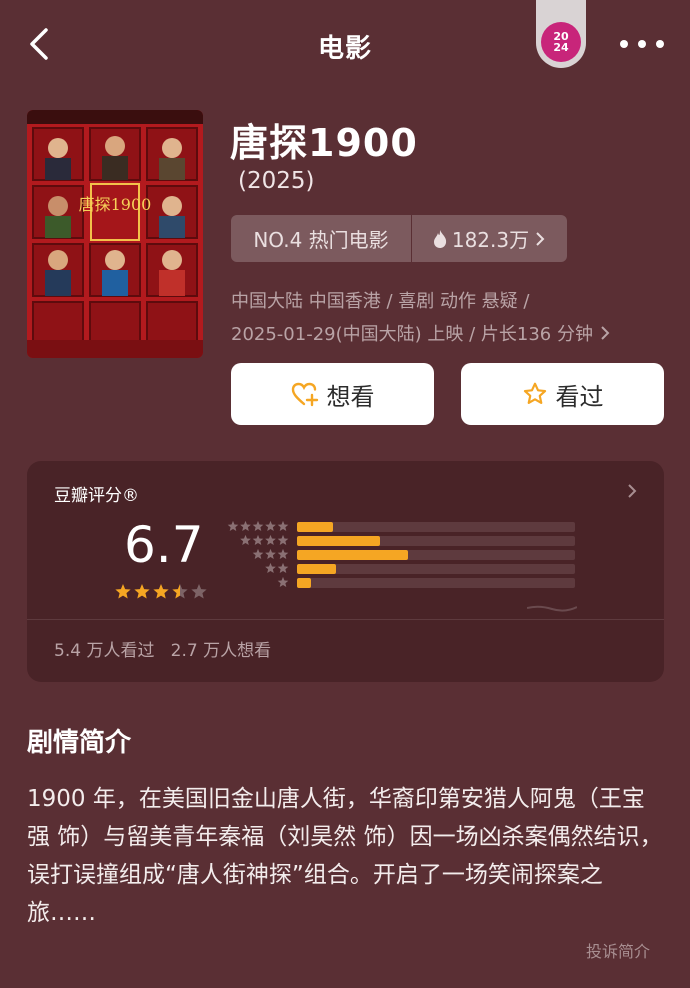  I want to click on seen-button: 看过, so click(562, 394).